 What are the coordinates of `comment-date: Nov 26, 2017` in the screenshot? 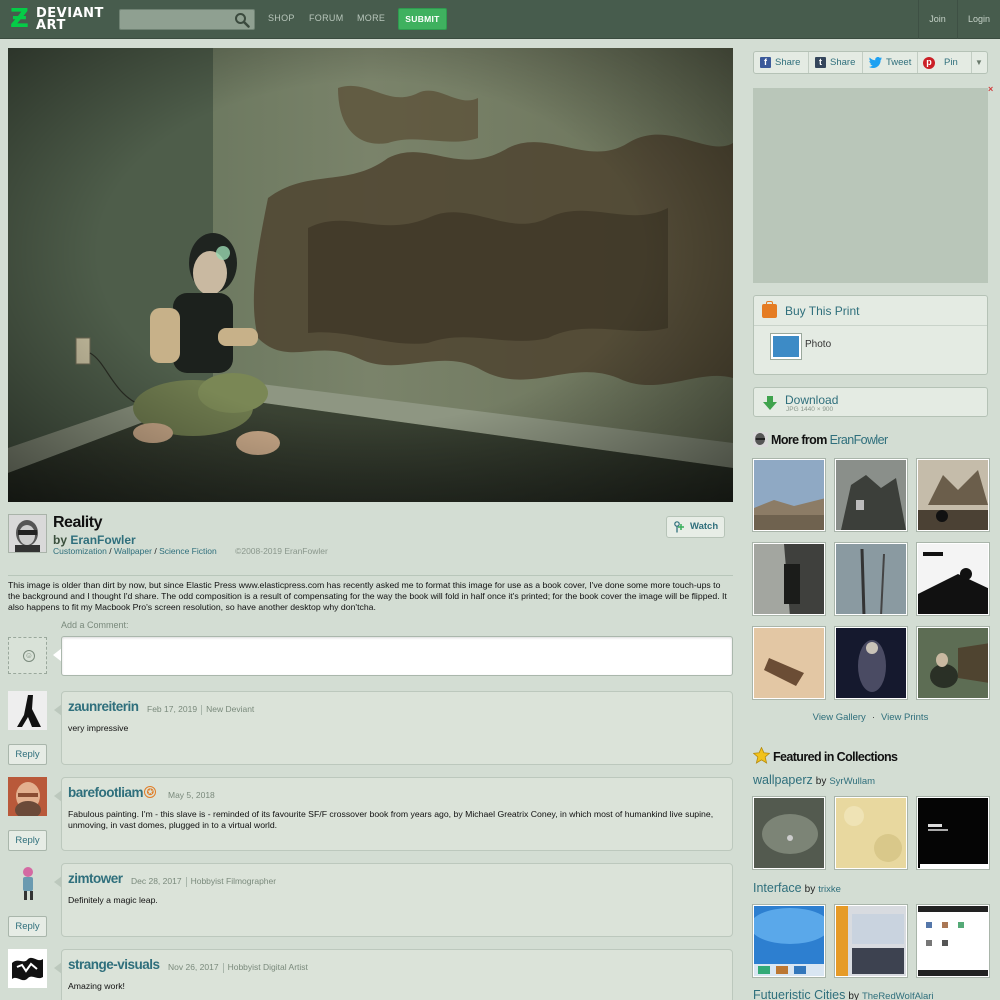 It's located at (193, 967).